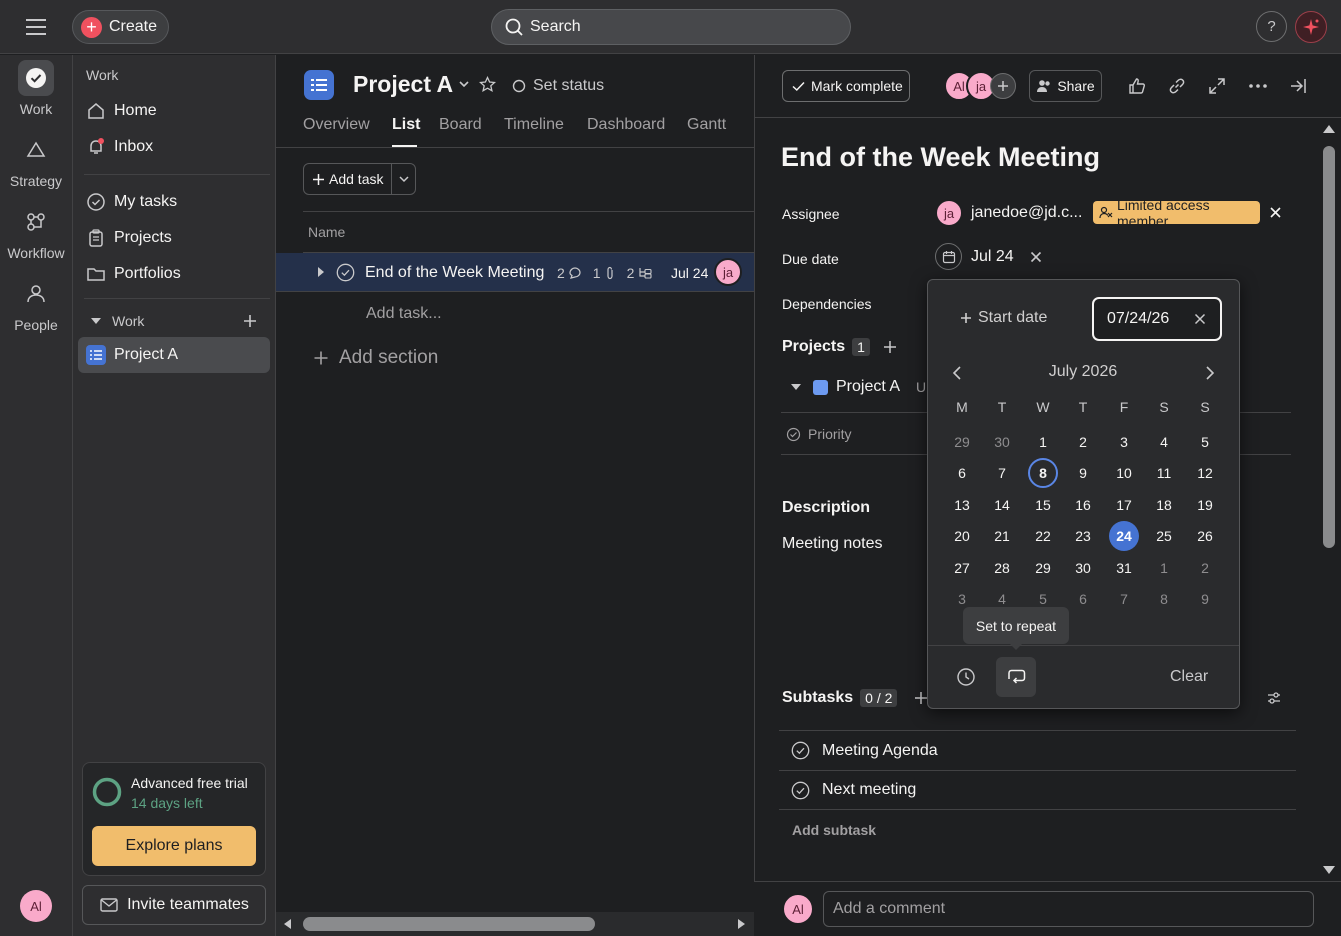 The height and width of the screenshot is (936, 1341). Describe the element at coordinates (1210, 373) in the screenshot. I see `next-month-icon` at that location.